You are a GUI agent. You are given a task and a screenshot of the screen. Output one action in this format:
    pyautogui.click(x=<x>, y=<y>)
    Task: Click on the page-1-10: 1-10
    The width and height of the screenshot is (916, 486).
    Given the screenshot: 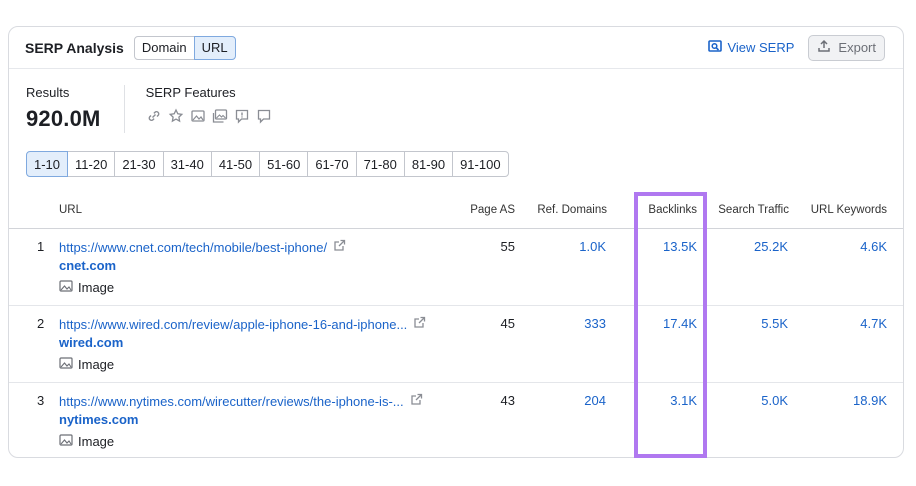 What is the action you would take?
    pyautogui.click(x=47, y=164)
    